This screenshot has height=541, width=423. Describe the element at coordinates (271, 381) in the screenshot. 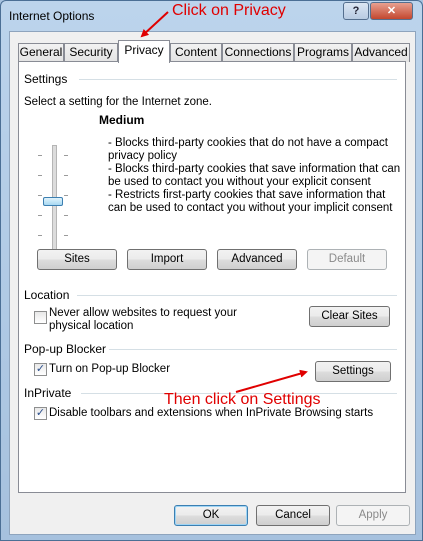

I see `arrow-to-settings-button` at that location.